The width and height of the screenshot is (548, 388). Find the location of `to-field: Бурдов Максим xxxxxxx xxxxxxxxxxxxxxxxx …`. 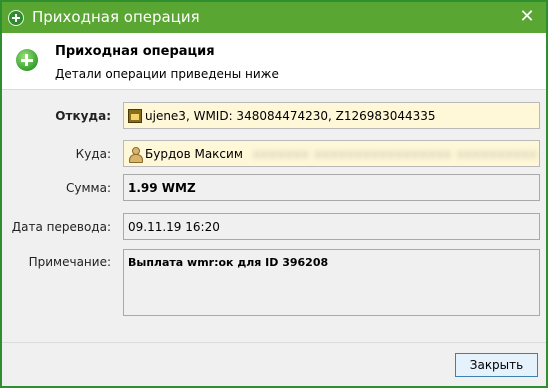

to-field: Бурдов Максим xxxxxxx xxxxxxxxxxxxxxxxx … is located at coordinates (331, 153).